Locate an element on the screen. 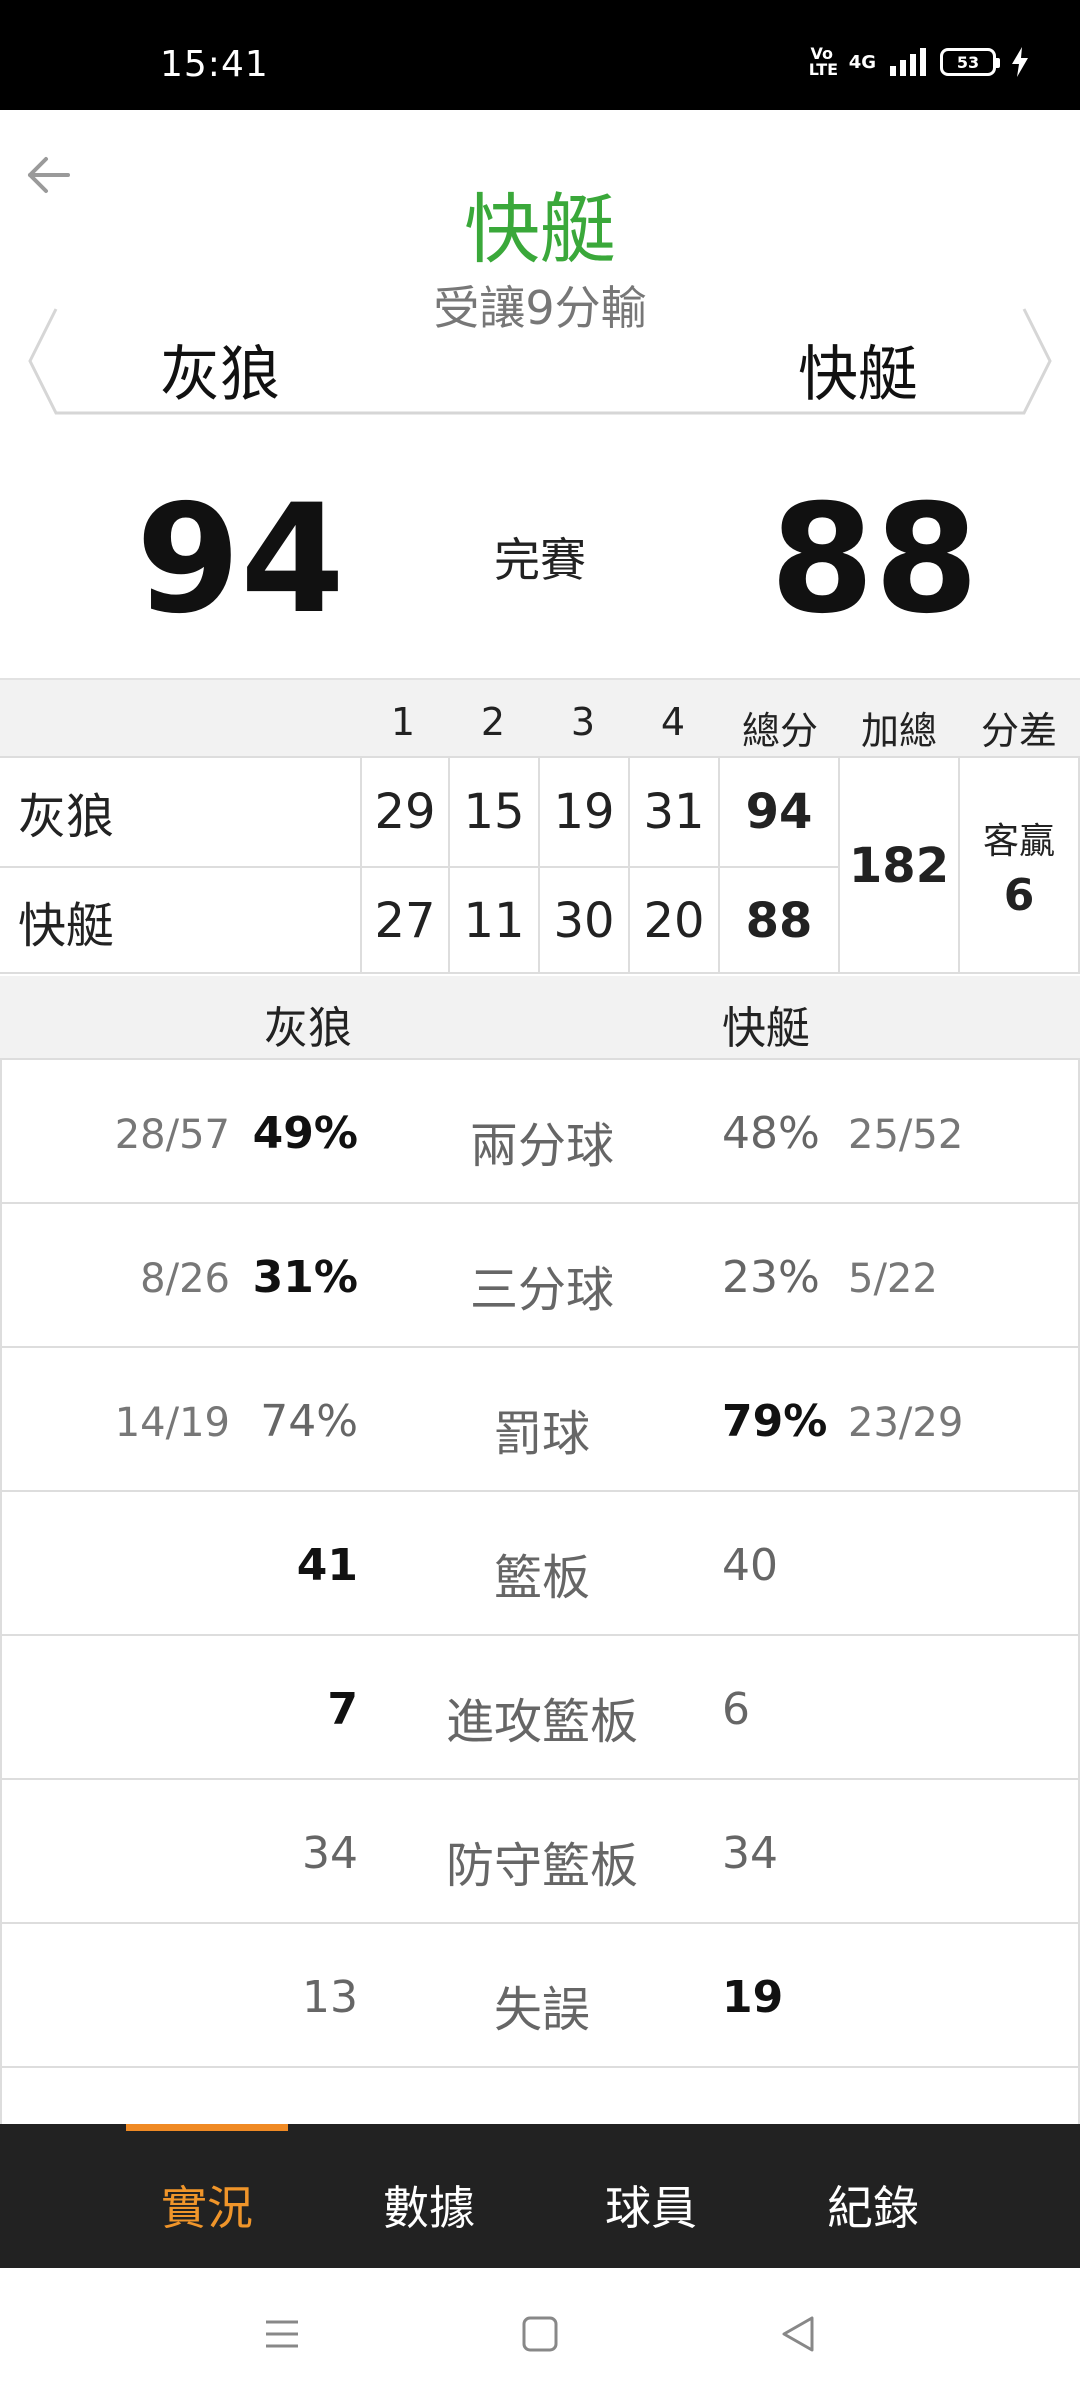  col-diff: 分差 is located at coordinates (1018, 731).